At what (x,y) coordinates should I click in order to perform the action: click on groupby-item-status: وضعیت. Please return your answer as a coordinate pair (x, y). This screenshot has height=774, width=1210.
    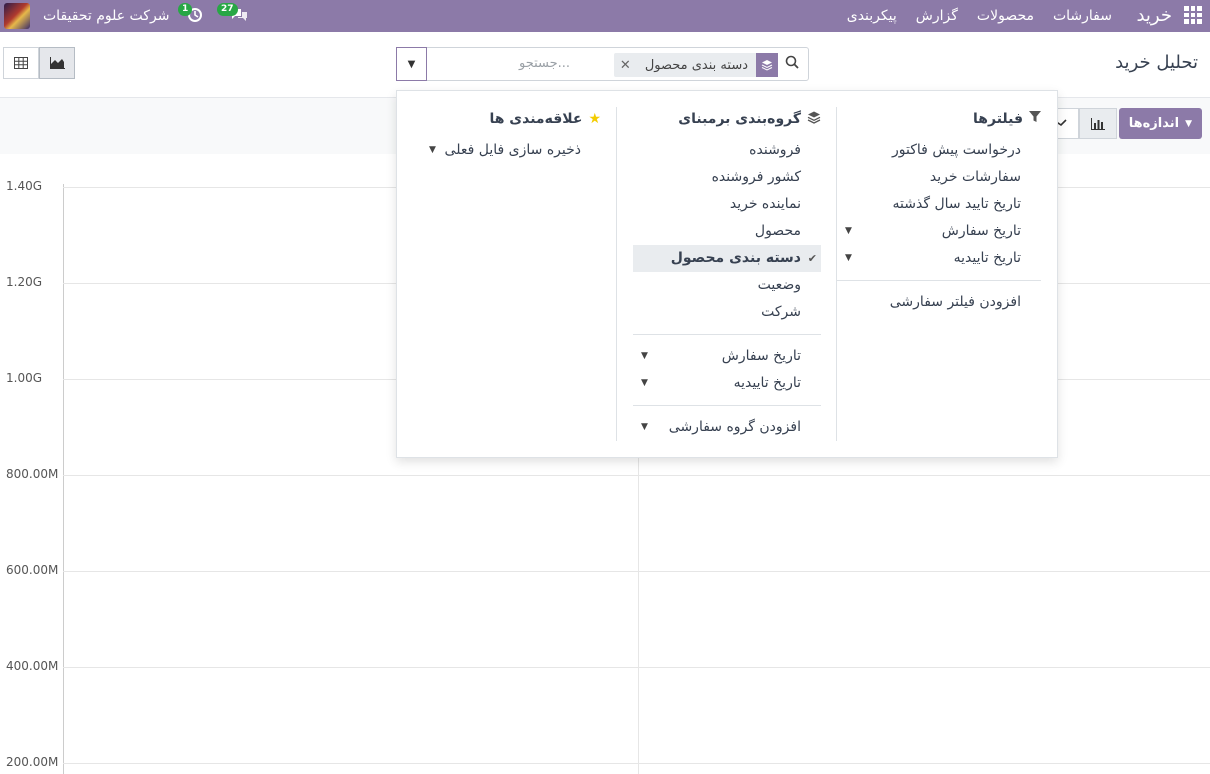
    Looking at the image, I should click on (727, 285).